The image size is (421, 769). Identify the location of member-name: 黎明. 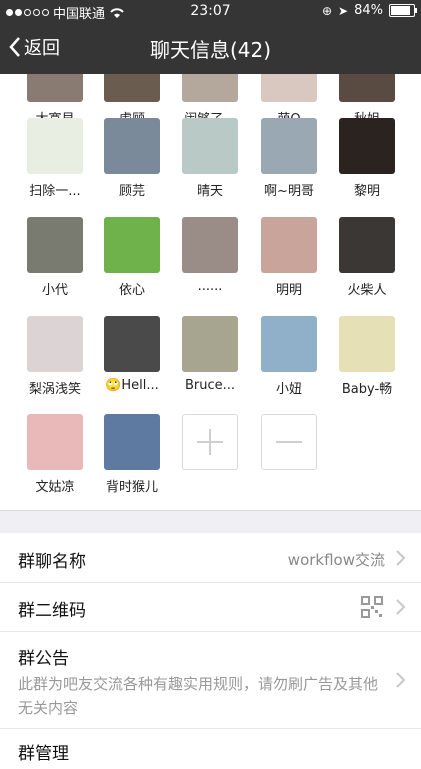
(366, 191).